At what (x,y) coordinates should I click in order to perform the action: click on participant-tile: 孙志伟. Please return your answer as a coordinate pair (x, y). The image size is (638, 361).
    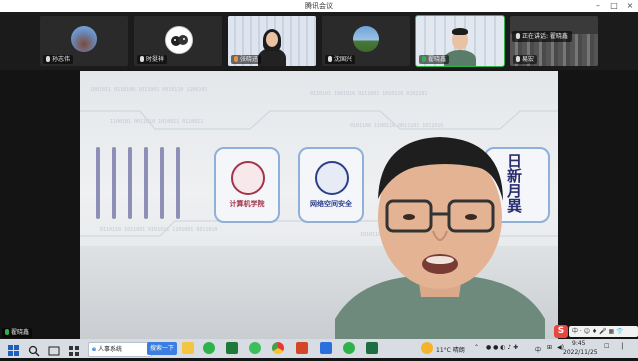
    Looking at the image, I should click on (84, 41).